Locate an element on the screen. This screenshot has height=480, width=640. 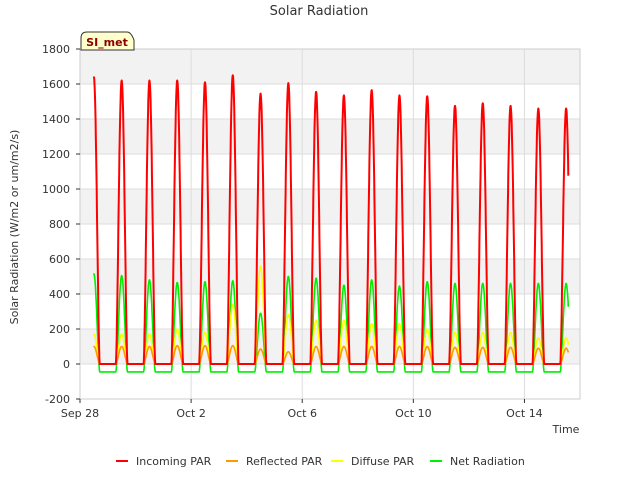
legend-item: Diffuse PAR is located at coordinates (373, 461).